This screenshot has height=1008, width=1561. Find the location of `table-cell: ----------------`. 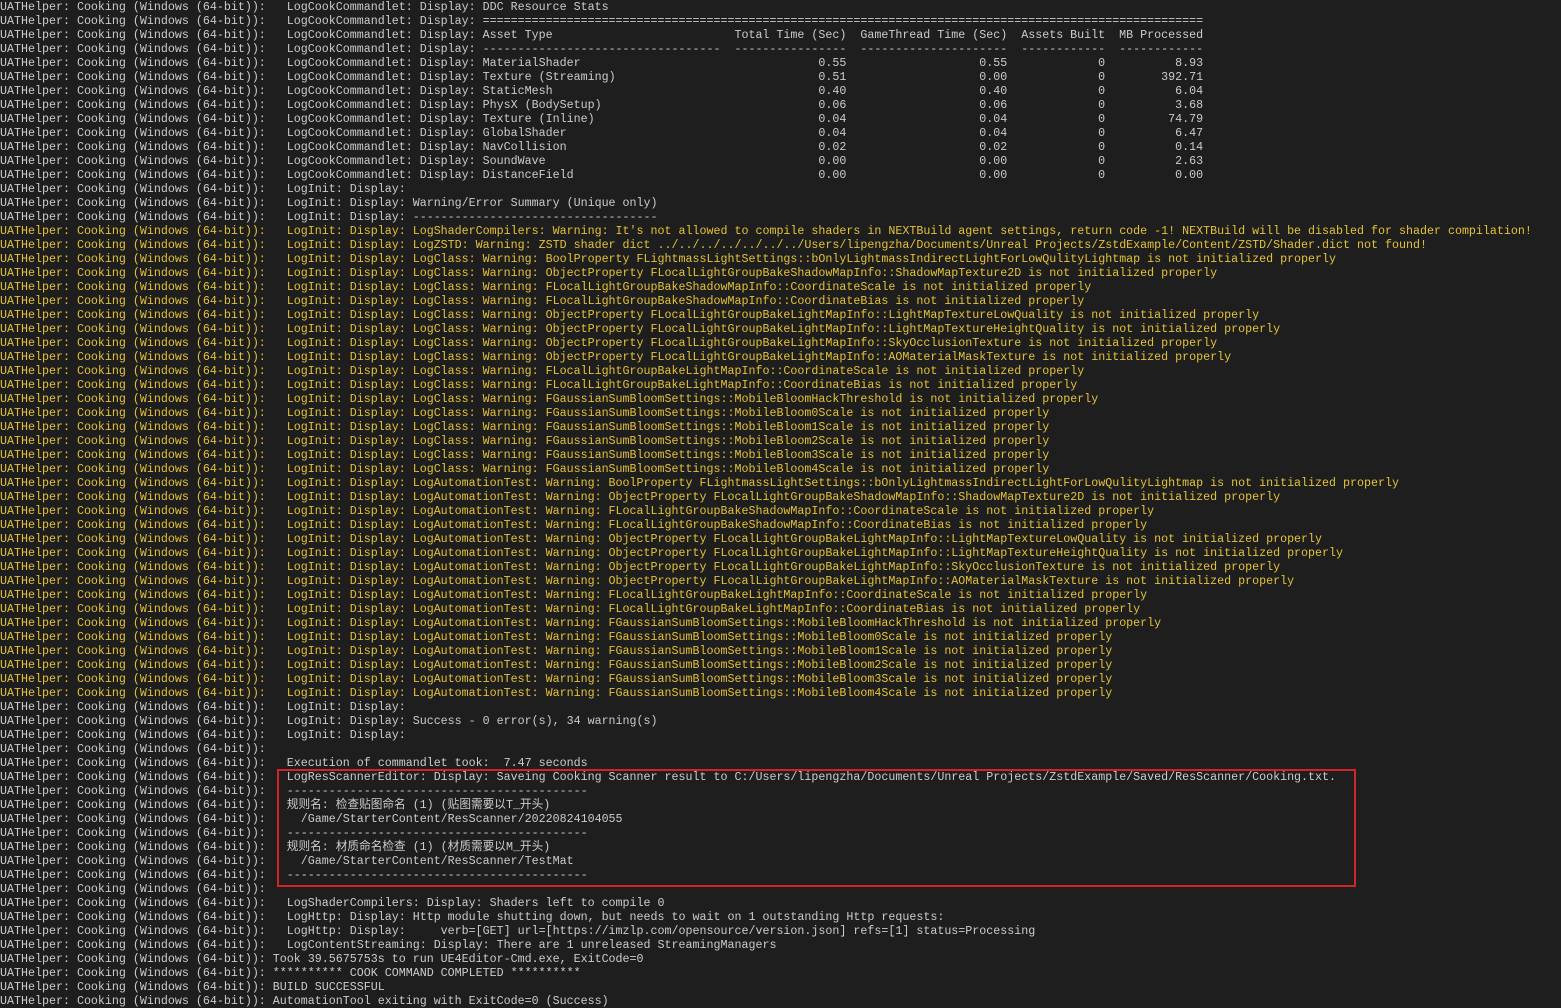

table-cell: ---------------- is located at coordinates (790, 49).